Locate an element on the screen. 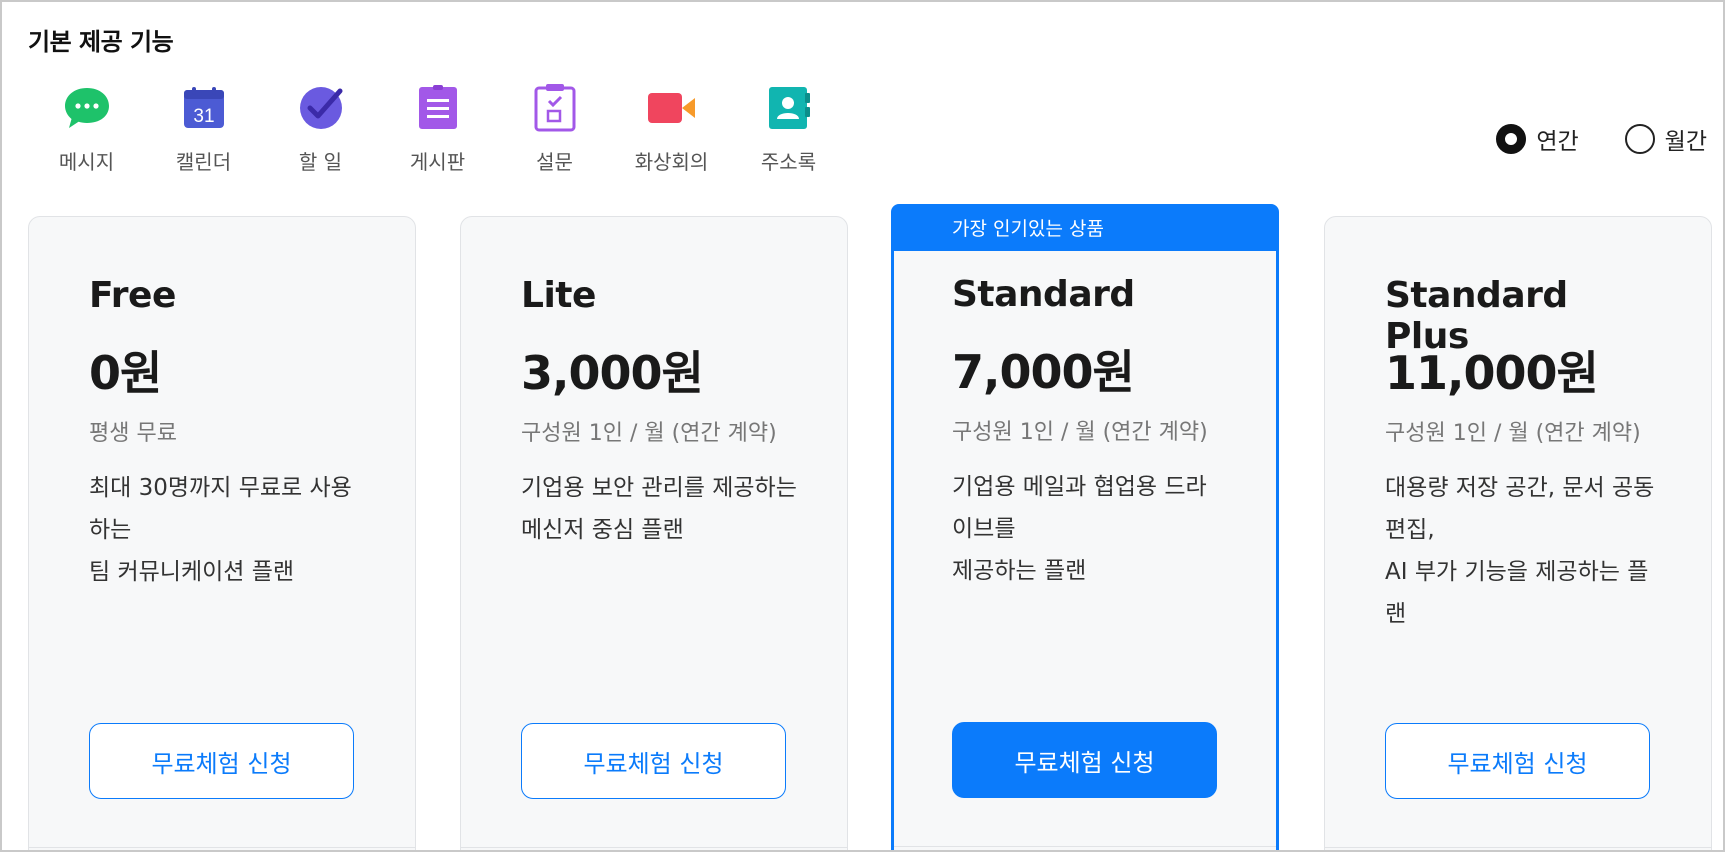  video-call-icon is located at coordinates (672, 108).